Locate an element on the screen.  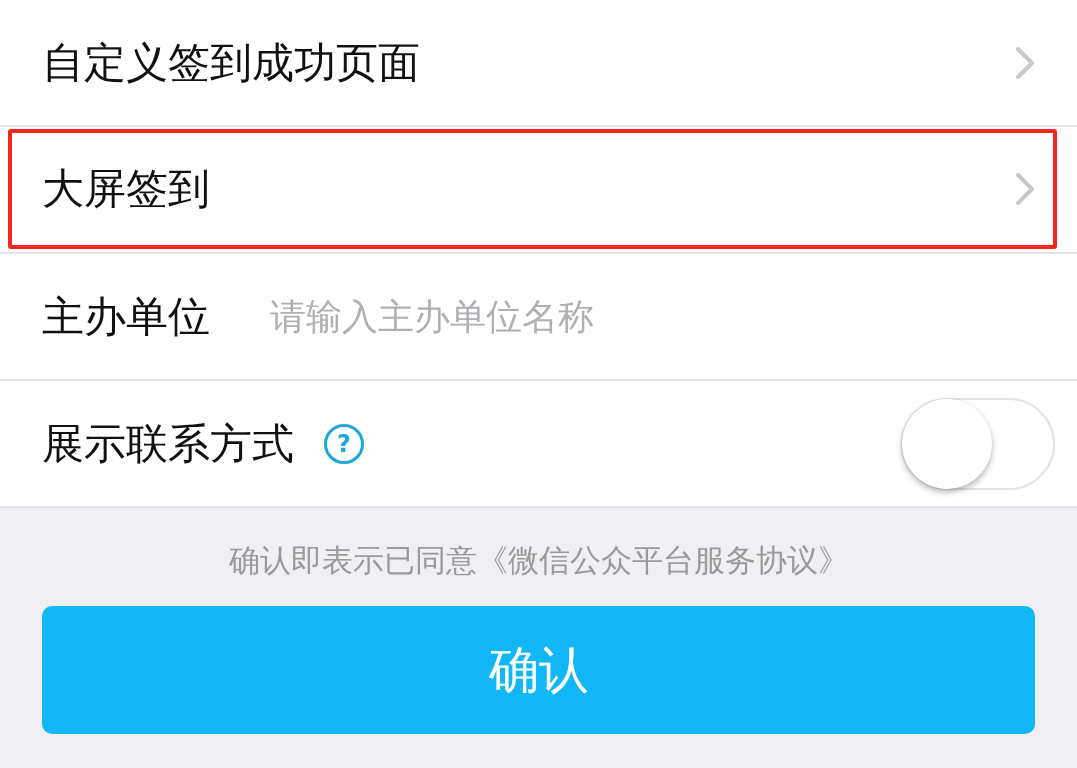
row-label: 展示联系方式 is located at coordinates (168, 443).